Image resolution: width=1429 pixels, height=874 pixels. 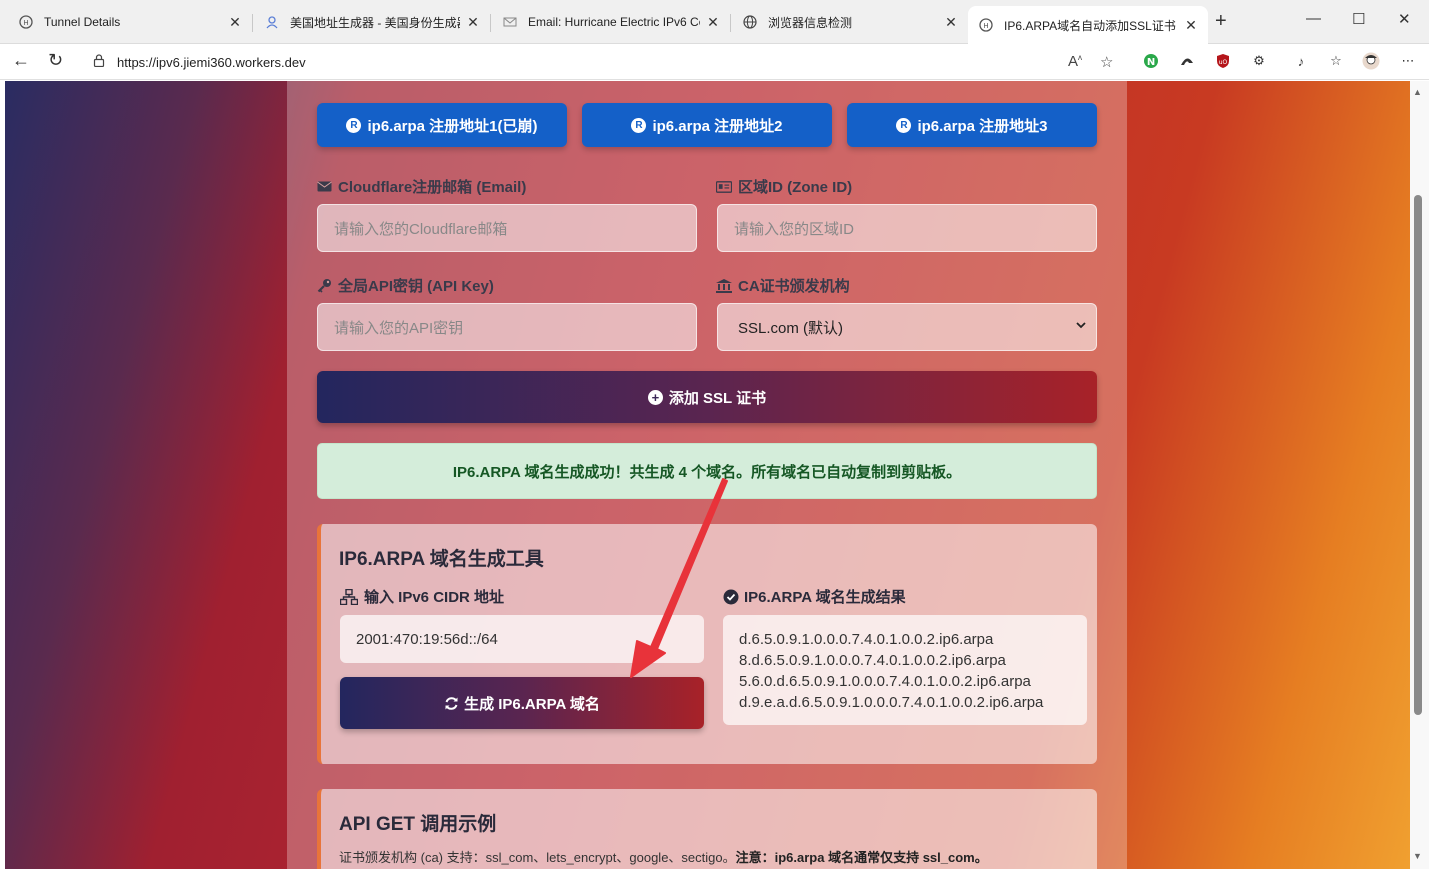 I want to click on url-field: https://ipv6.jiemi360.workers.dev Aʌ ☆, so click(x=604, y=62).